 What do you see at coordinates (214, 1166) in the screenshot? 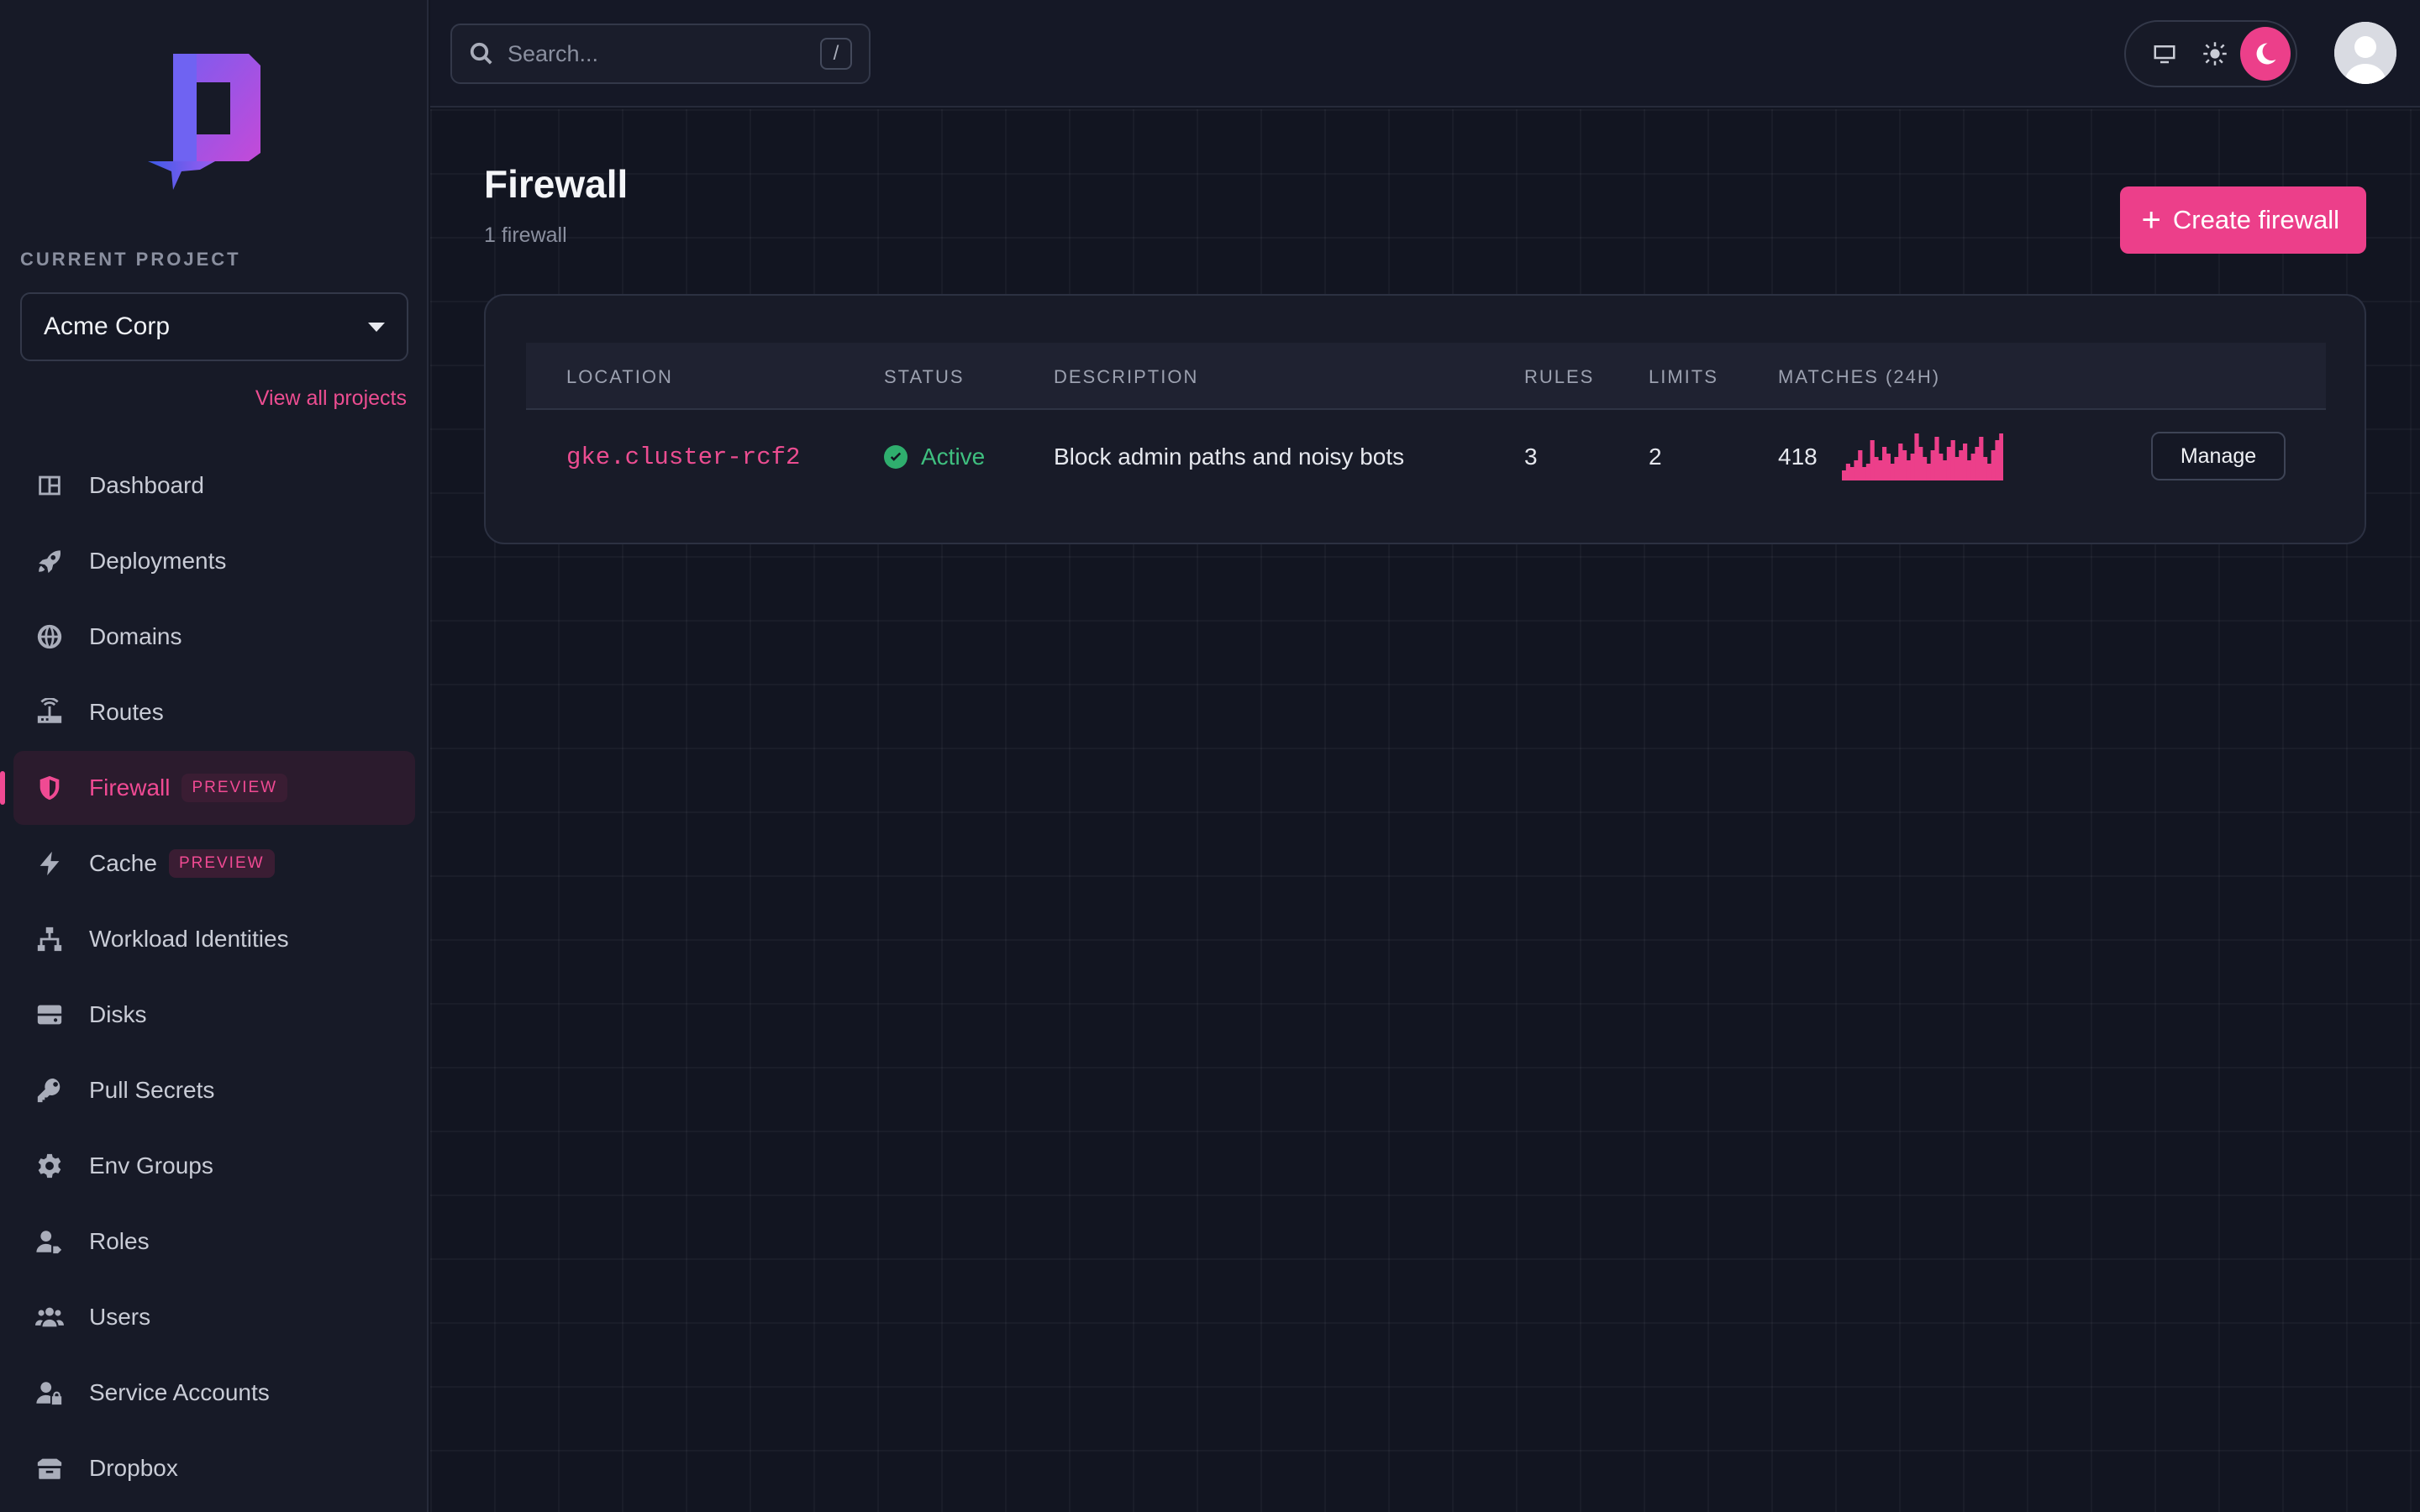
I see `sidebar-item-env-groups: Env Groups` at bounding box center [214, 1166].